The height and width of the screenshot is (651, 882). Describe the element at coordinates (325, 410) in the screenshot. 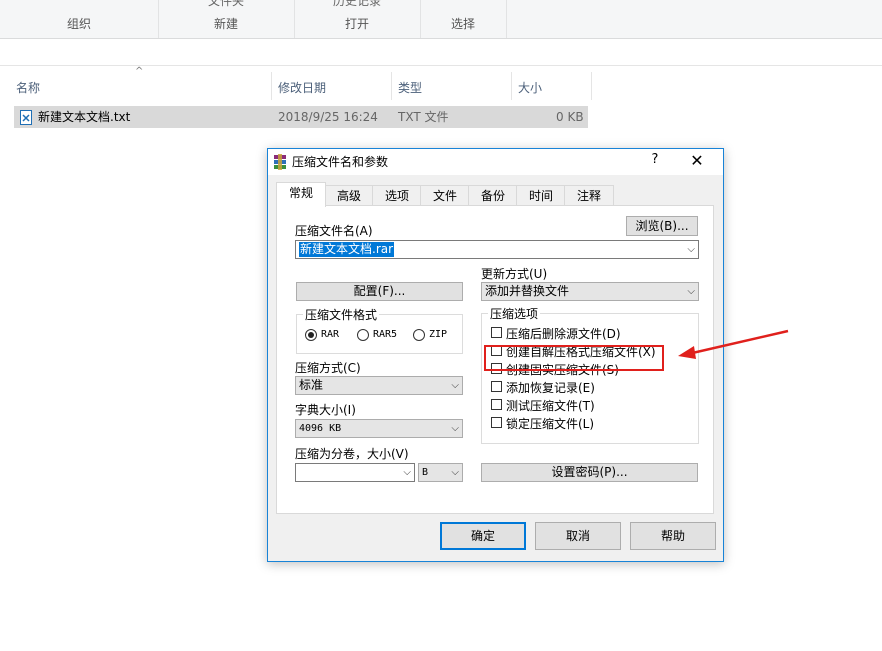

I see `dict-size-label: 字典大小(I)` at that location.